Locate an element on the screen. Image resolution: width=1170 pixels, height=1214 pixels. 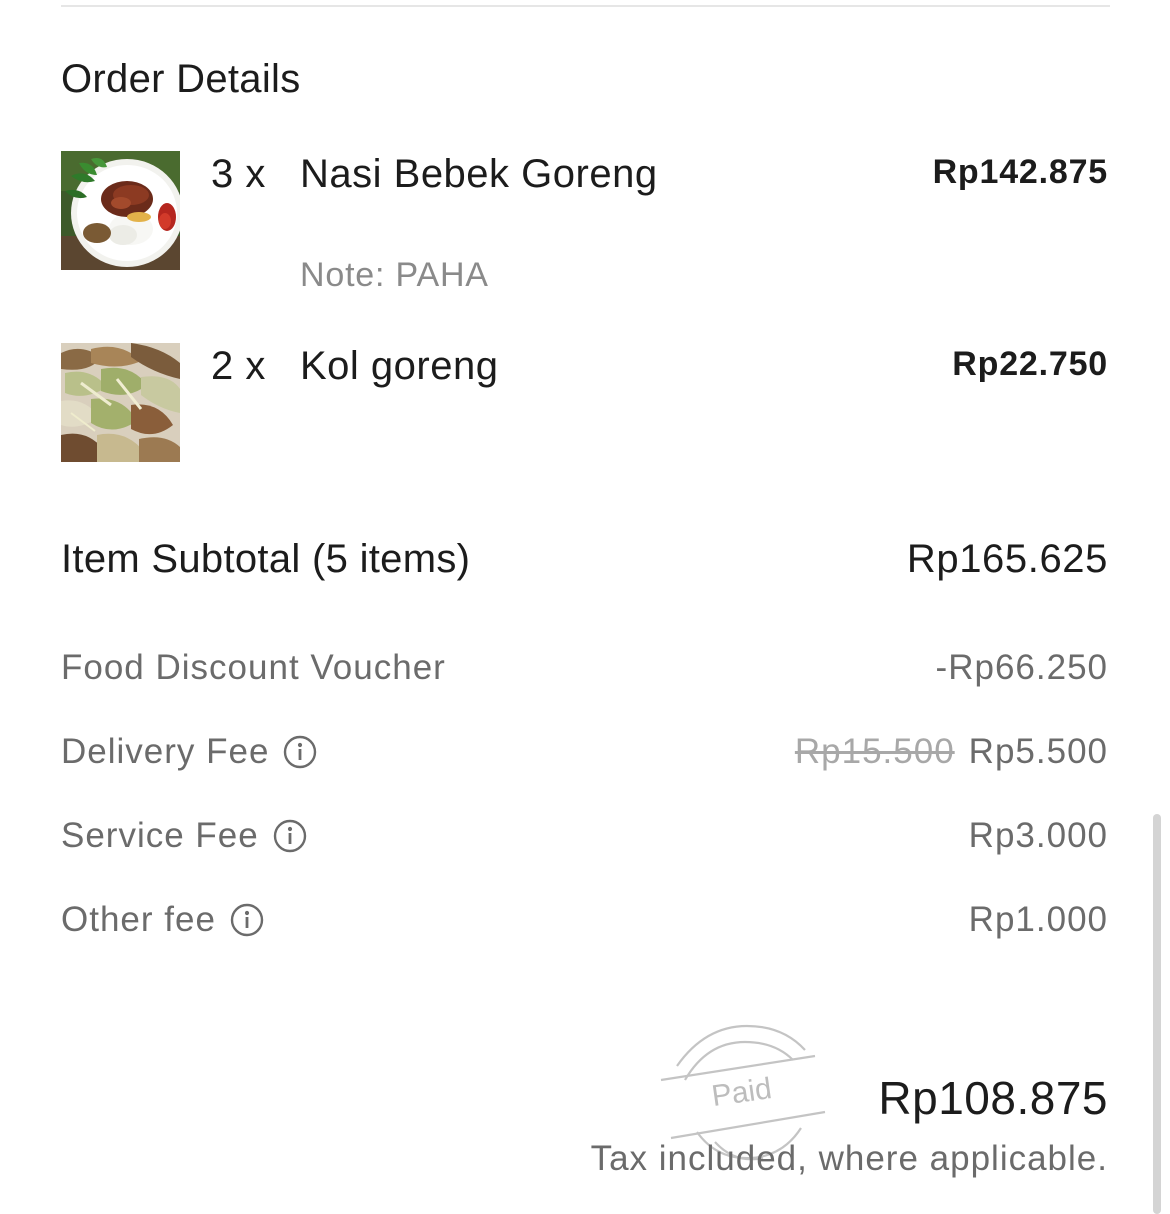
fee-value: Rp3.000 is located at coordinates (1038, 835).